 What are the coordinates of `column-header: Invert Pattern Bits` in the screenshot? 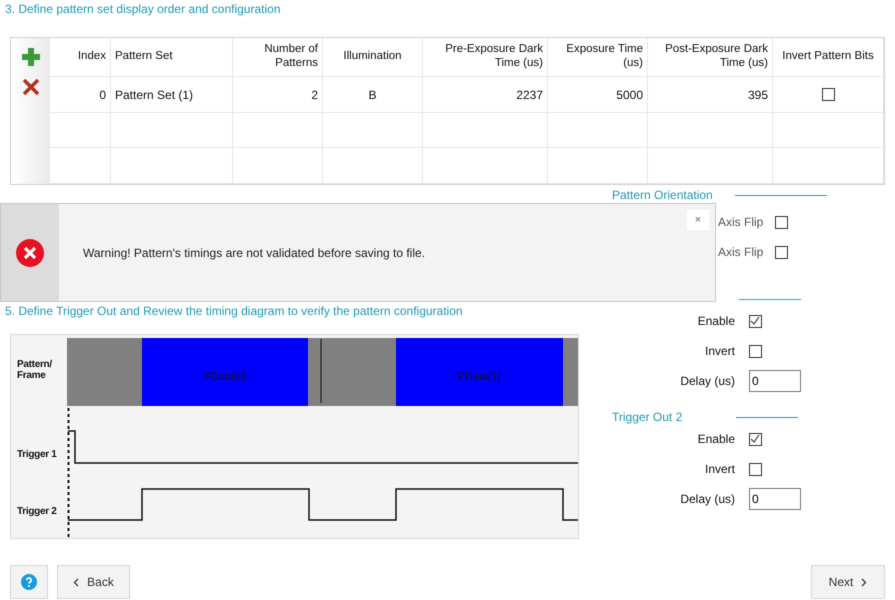 It's located at (828, 58).